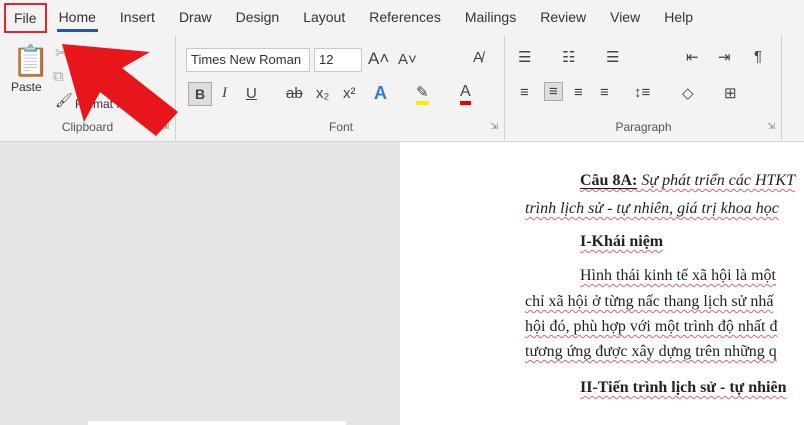 This screenshot has height=425, width=804. I want to click on red-arrow-annotation, so click(120, 90).